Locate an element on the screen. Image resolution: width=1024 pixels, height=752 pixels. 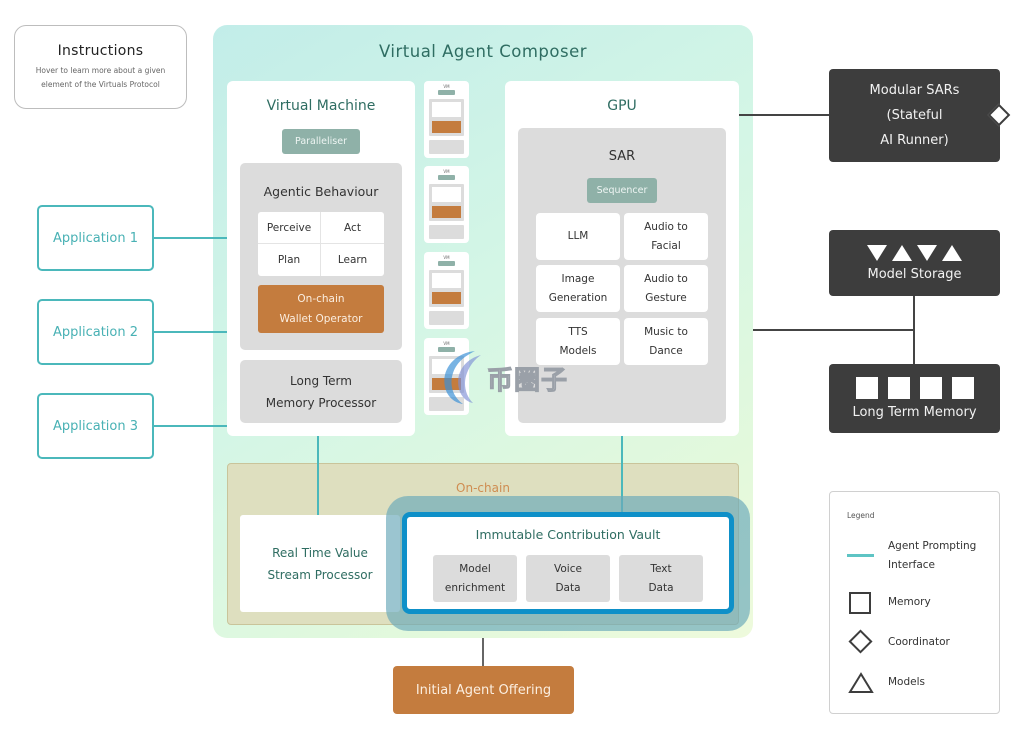
watermark-text: 币圈子 is located at coordinates (527, 381).